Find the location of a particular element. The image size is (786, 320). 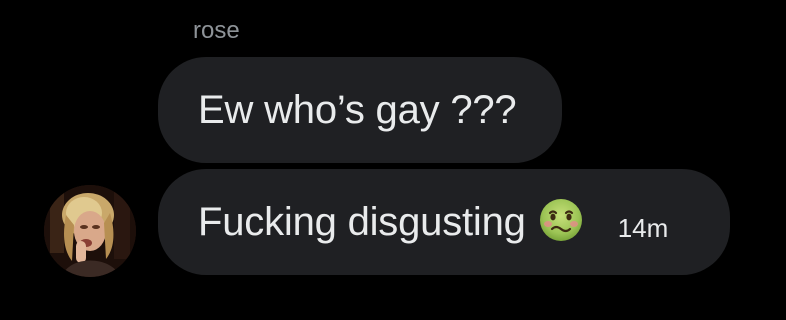

message-text: Fucking disgusting is located at coordinates (362, 222).